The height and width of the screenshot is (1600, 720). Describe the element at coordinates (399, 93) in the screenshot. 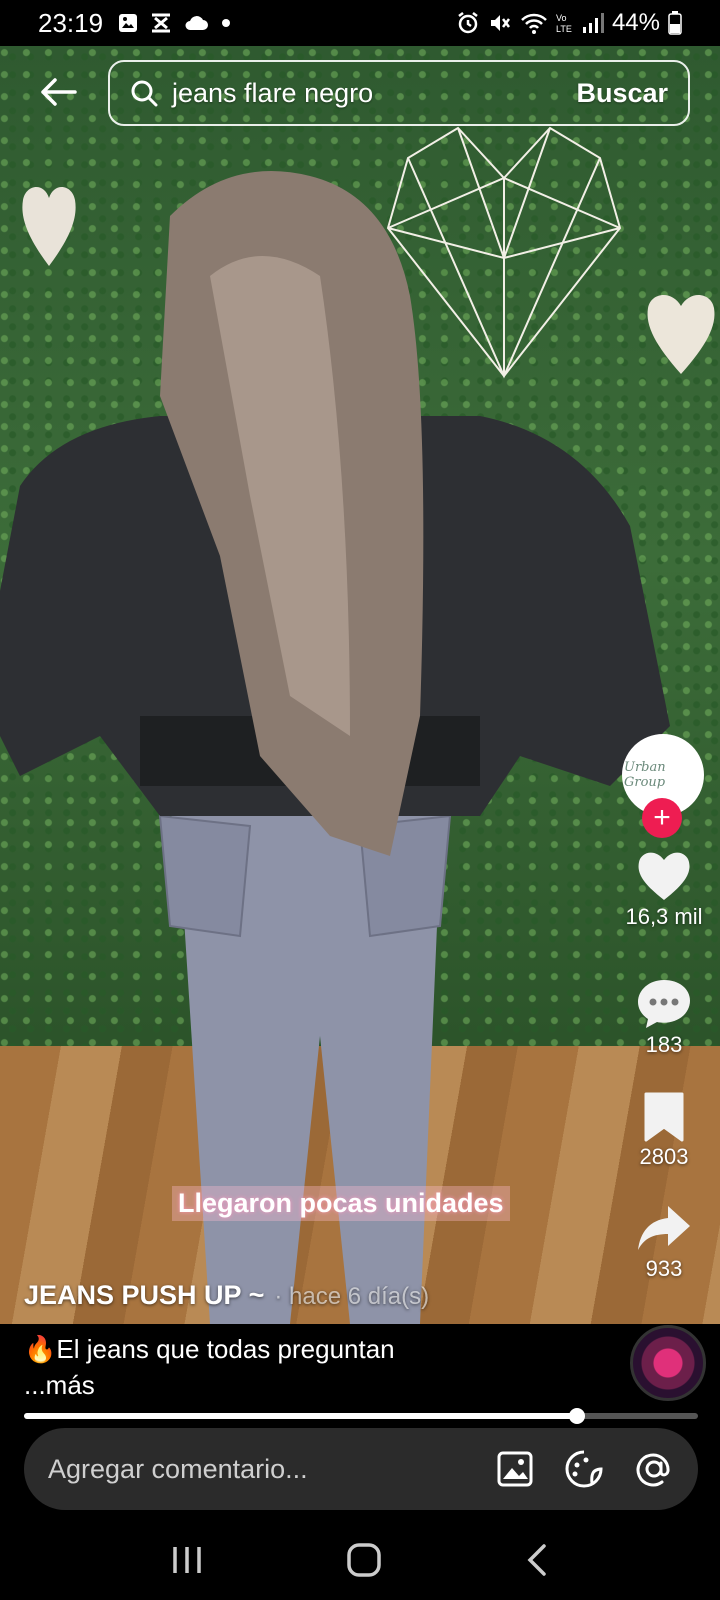

I see `search-input: jeans flare negro Buscar` at that location.